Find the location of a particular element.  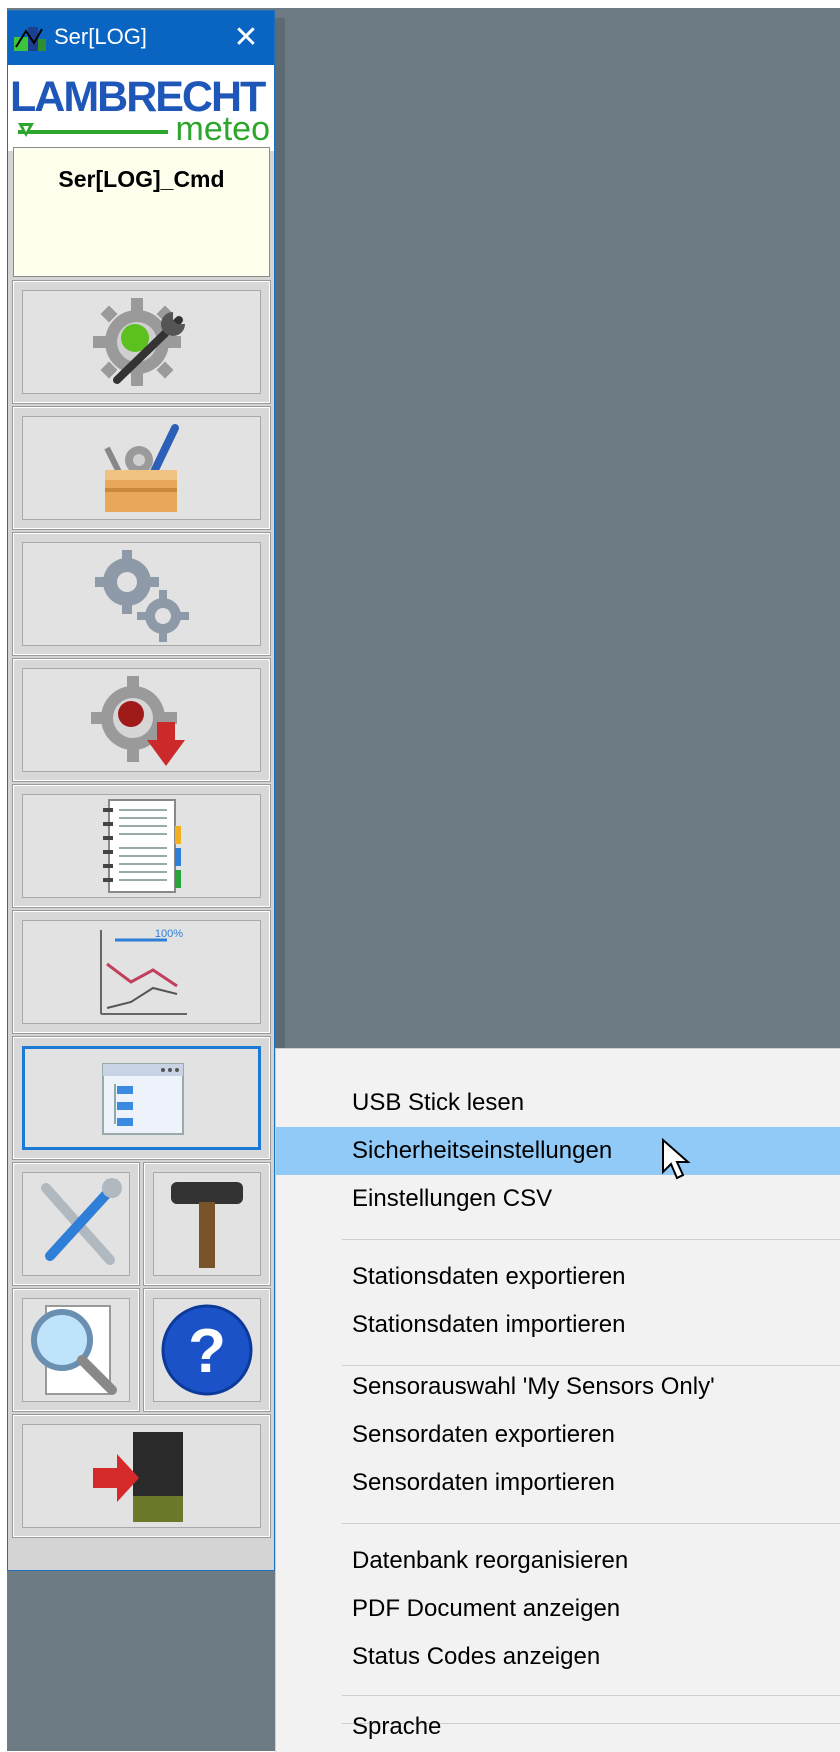

menu-item-status-codes-anzeigen: Status Codes anzeigen is located at coordinates (558, 1657).